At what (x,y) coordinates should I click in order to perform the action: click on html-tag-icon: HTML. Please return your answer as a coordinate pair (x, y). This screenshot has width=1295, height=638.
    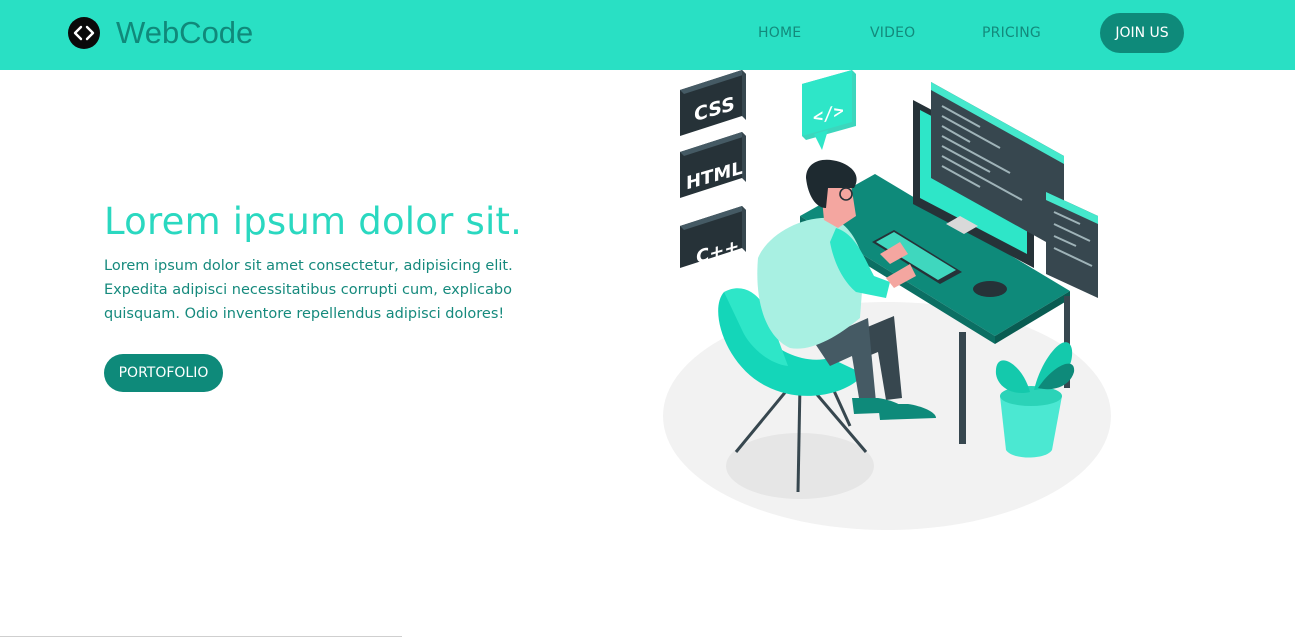
    Looking at the image, I should click on (713, 165).